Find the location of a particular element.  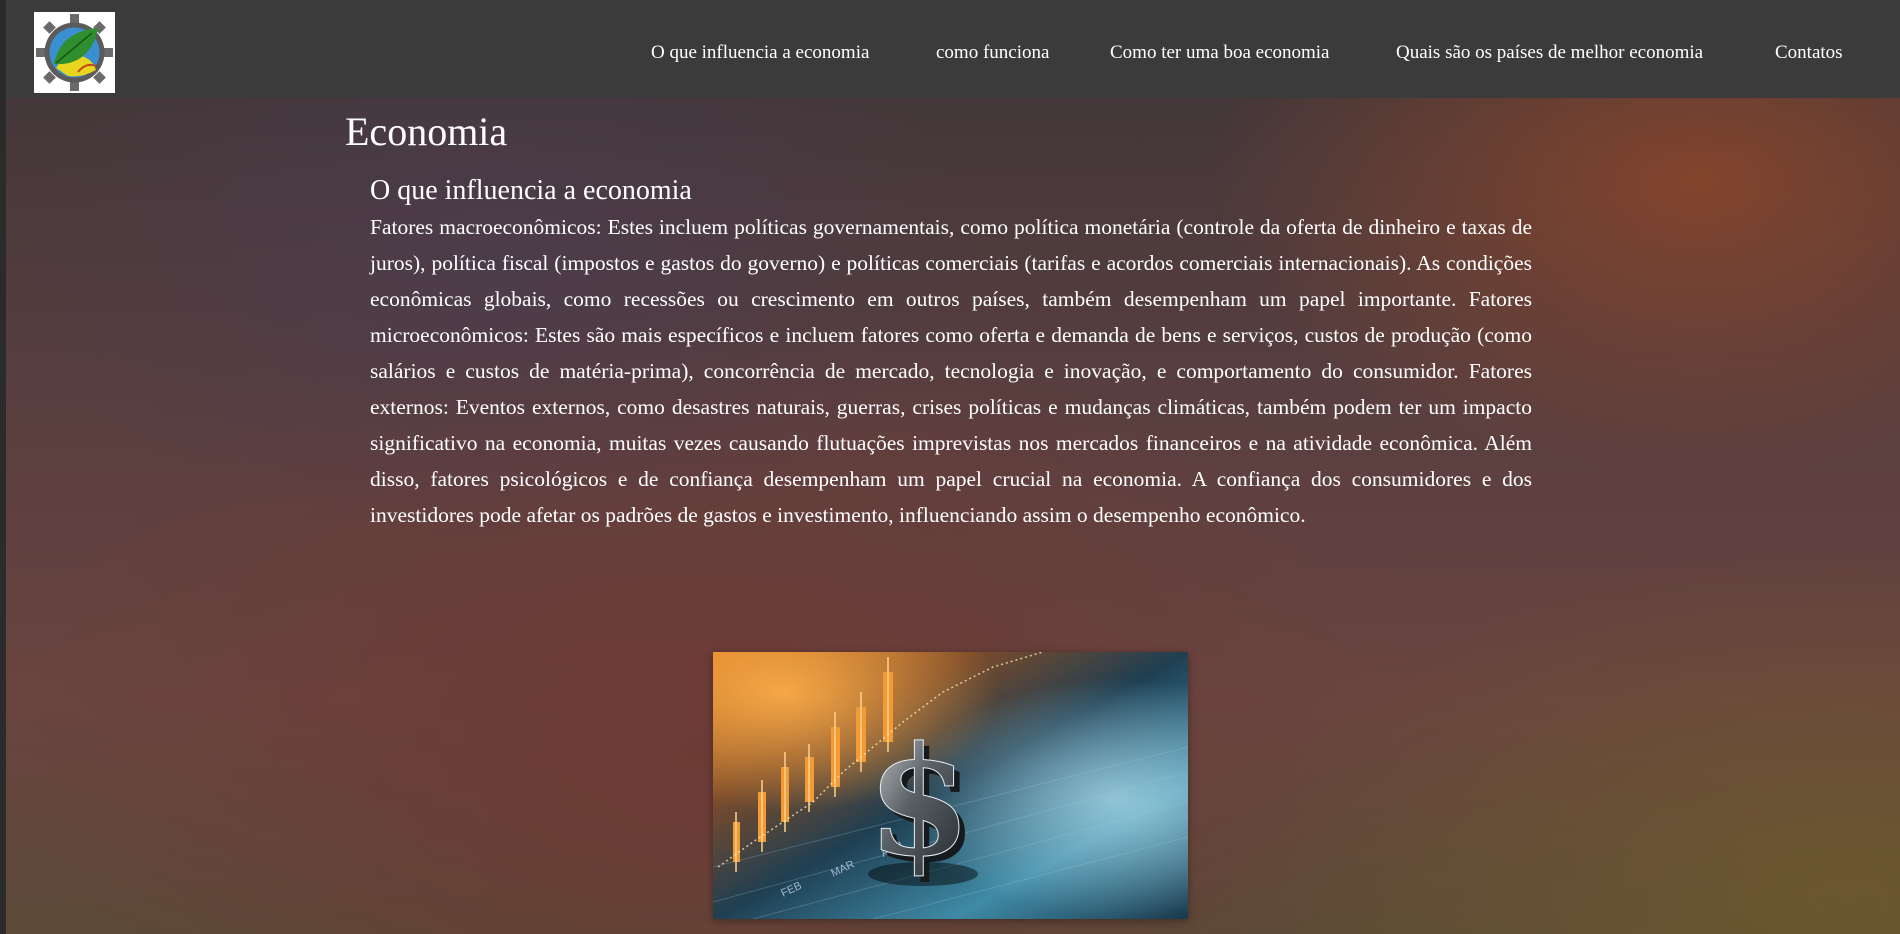

dollar-chart-image-icon: FEB MAR APR $ $ is located at coordinates (950, 785).